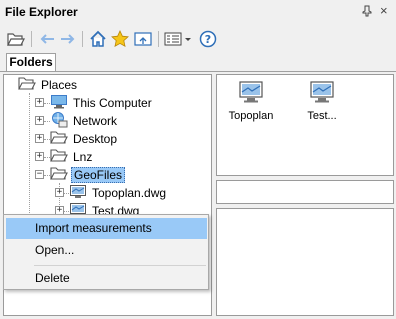 The height and width of the screenshot is (319, 396). I want to click on favorites-star-icon, so click(120, 39).